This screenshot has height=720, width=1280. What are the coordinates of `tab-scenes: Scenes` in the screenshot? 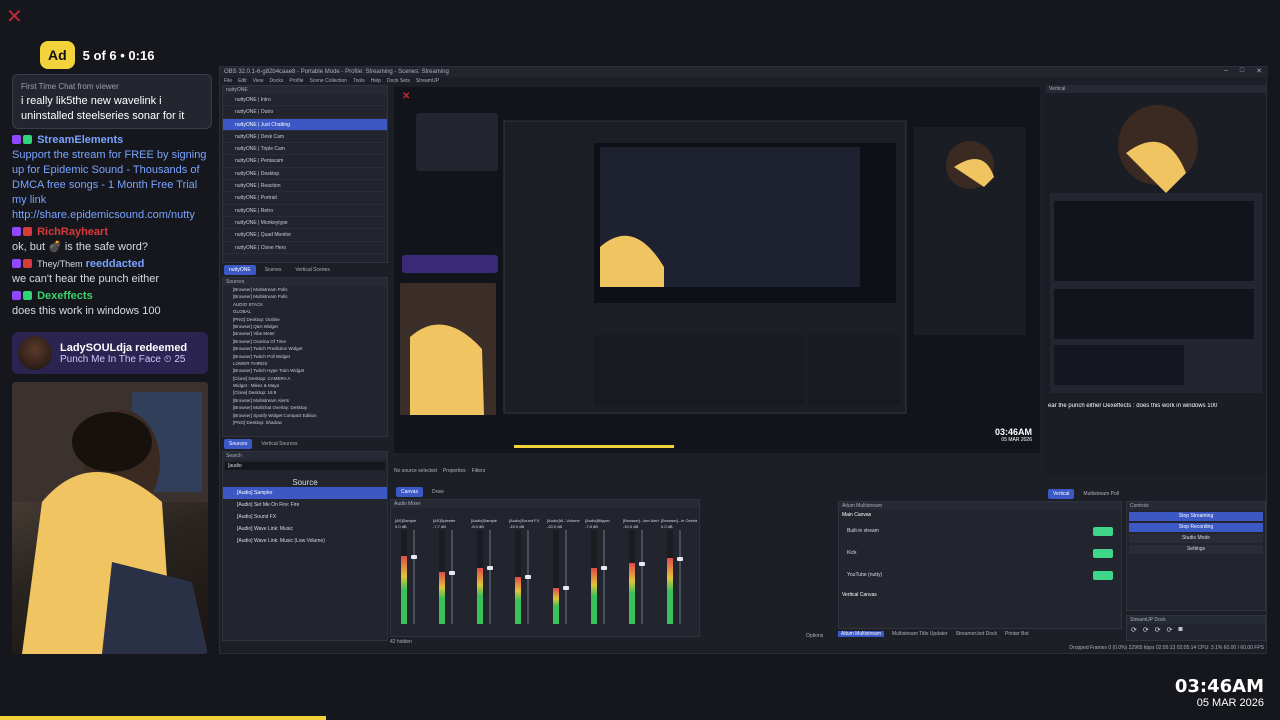 It's located at (273, 270).